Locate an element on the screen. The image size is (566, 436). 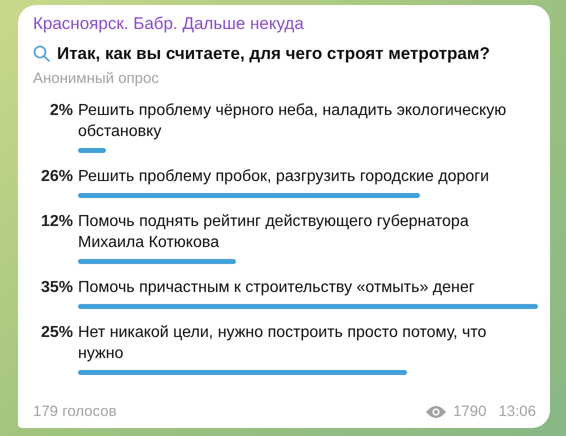
vote-count: 179 голосов is located at coordinates (75, 411).